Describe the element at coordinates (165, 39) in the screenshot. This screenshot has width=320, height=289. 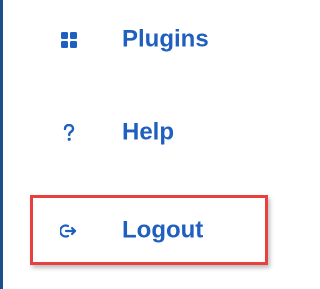
I see `sidebar-item-label: Plugins` at that location.